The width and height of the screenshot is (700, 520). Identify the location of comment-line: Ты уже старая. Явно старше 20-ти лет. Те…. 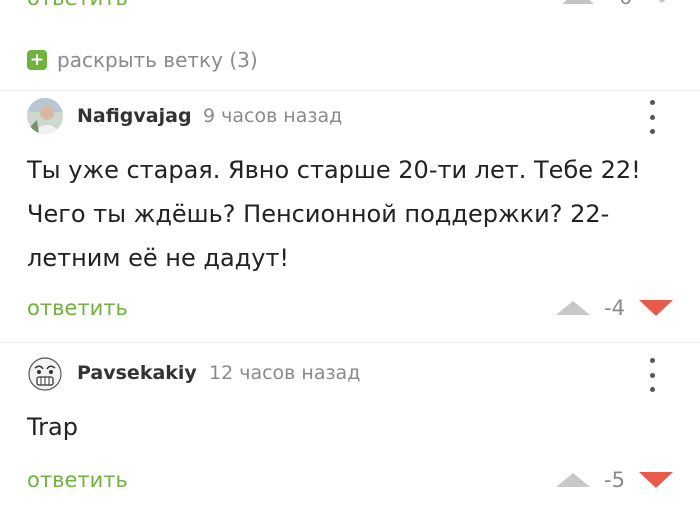
(334, 170).